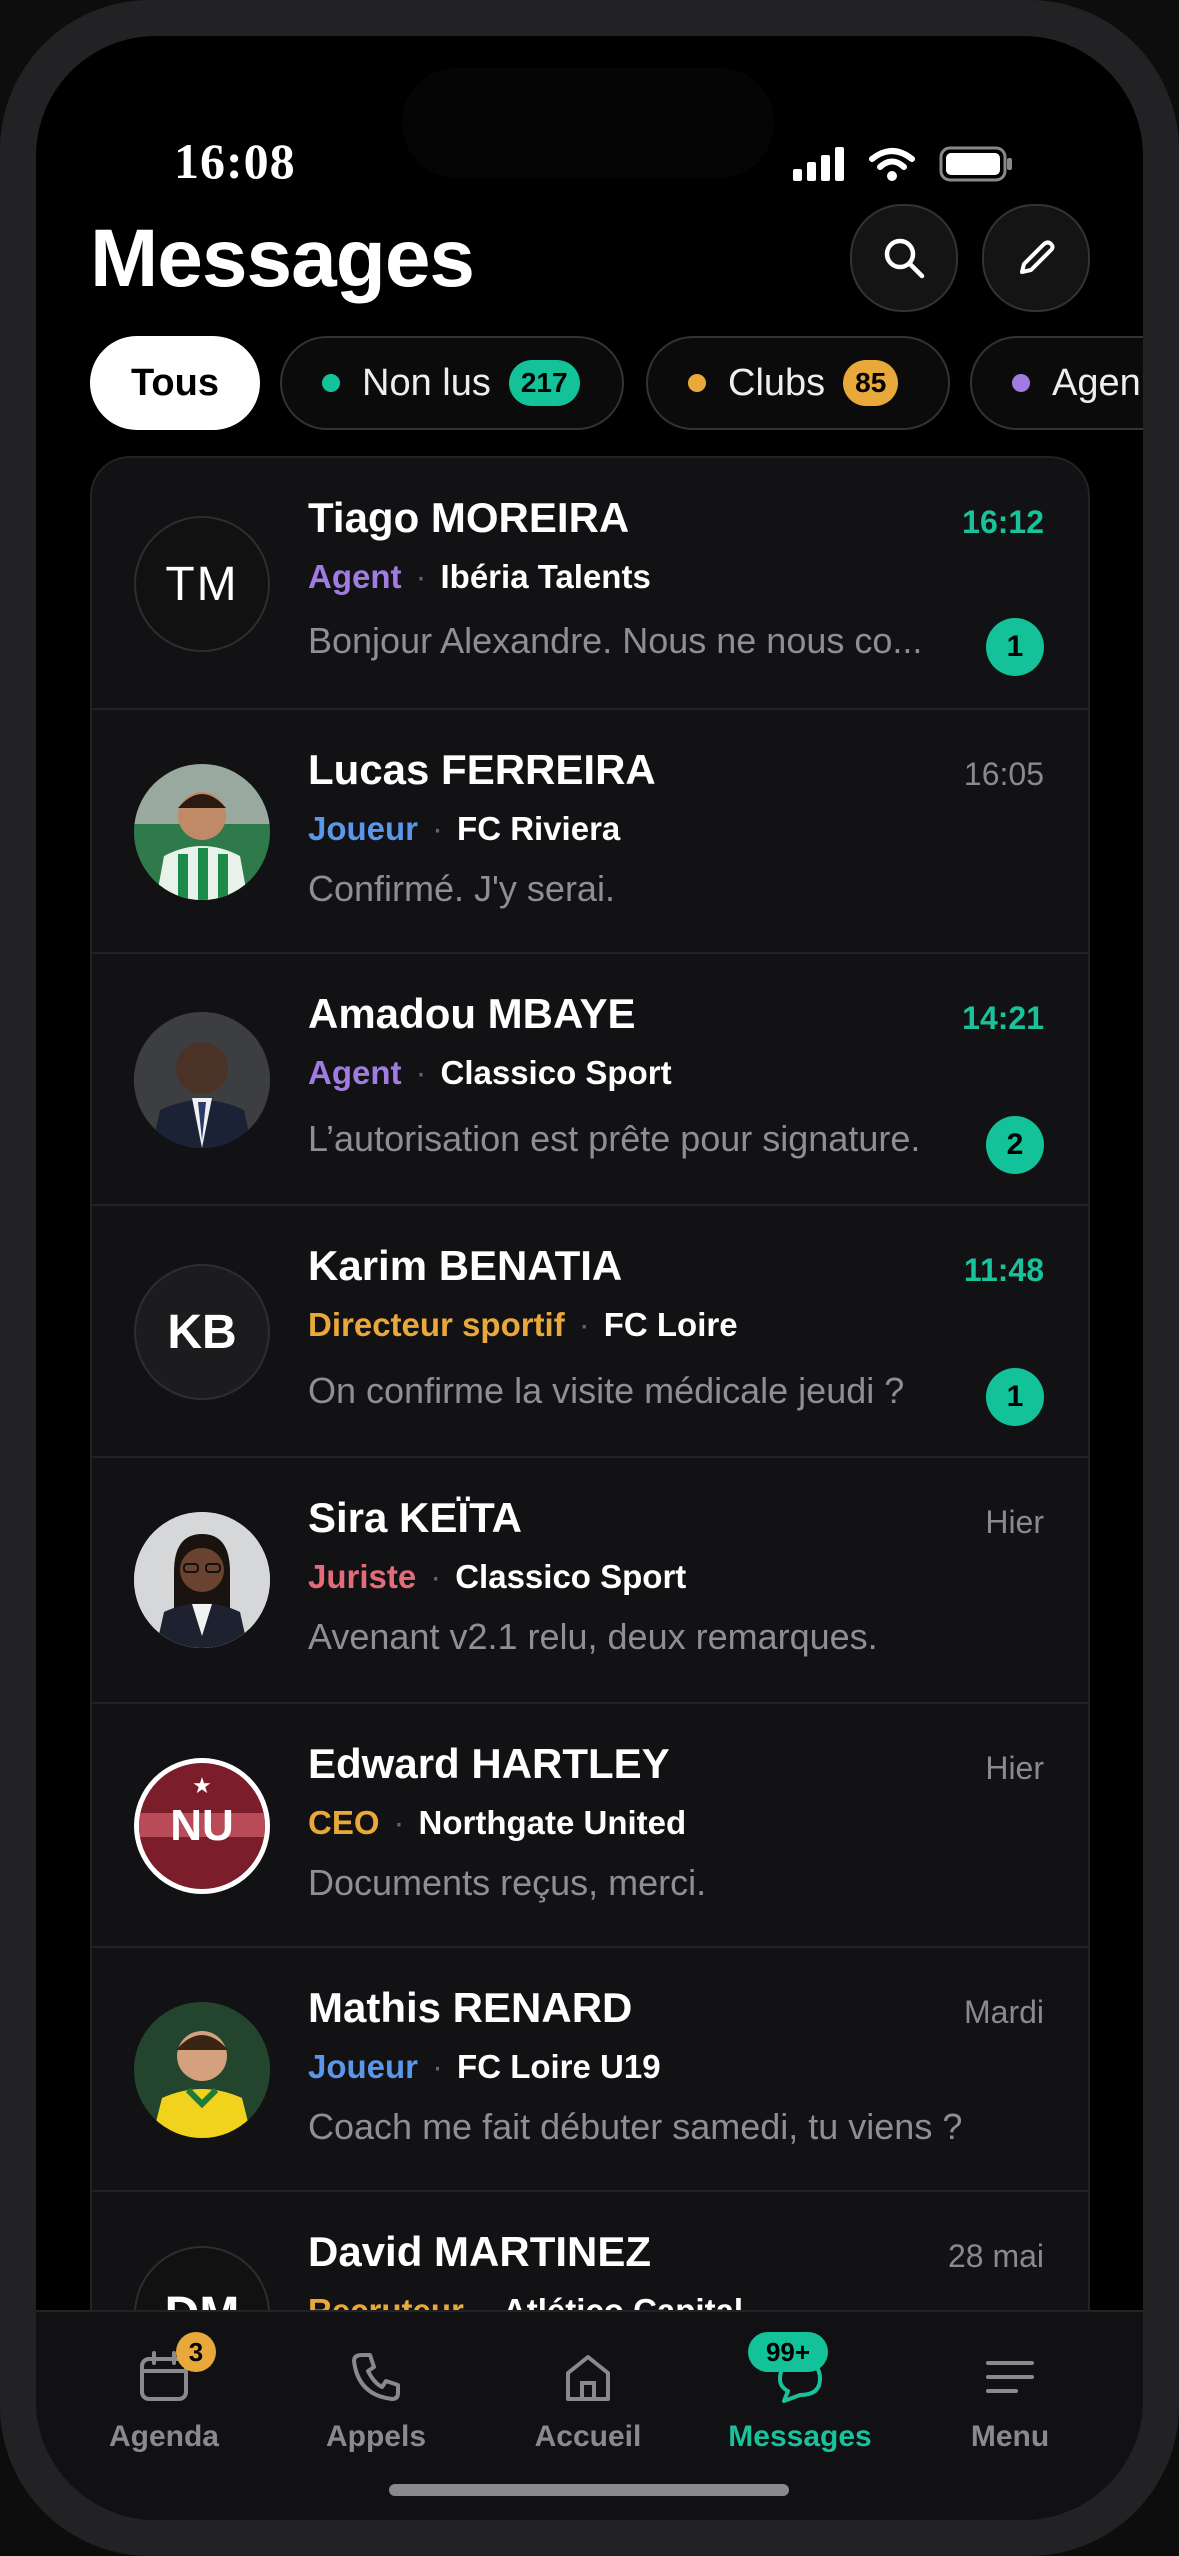 This screenshot has width=1179, height=2556. What do you see at coordinates (588, 2398) in the screenshot?
I see `tab-accueil: Accueil` at bounding box center [588, 2398].